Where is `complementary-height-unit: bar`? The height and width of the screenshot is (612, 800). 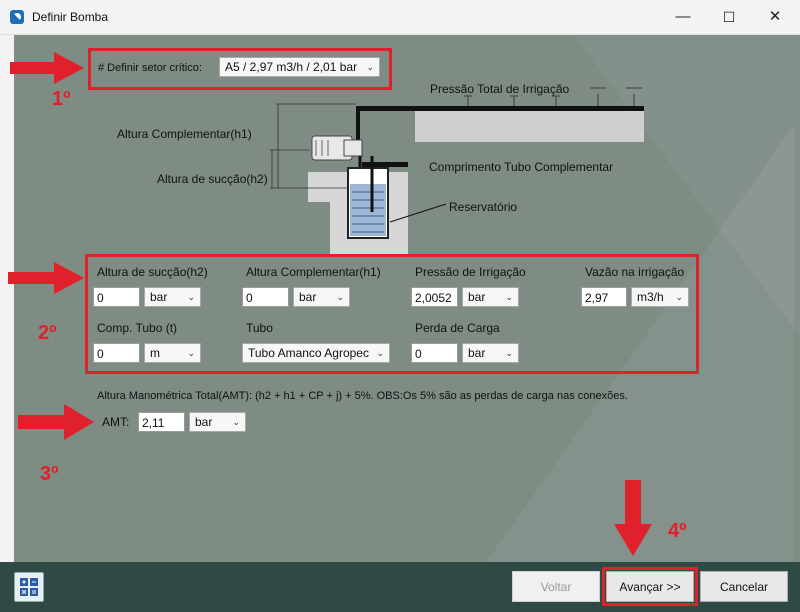
complementary-height-unit: bar is located at coordinates (308, 297).